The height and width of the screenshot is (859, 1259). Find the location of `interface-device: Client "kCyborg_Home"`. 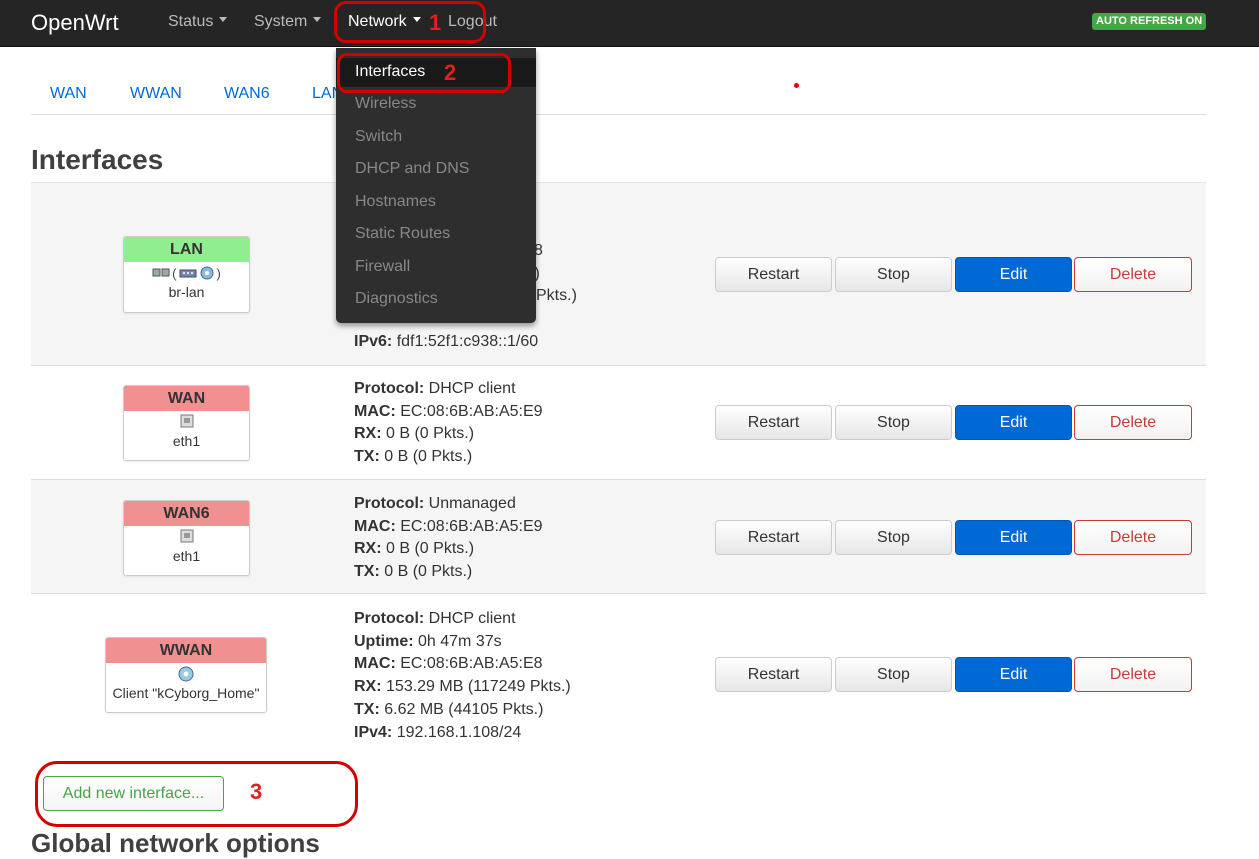

interface-device: Client "kCyborg_Home" is located at coordinates (186, 693).